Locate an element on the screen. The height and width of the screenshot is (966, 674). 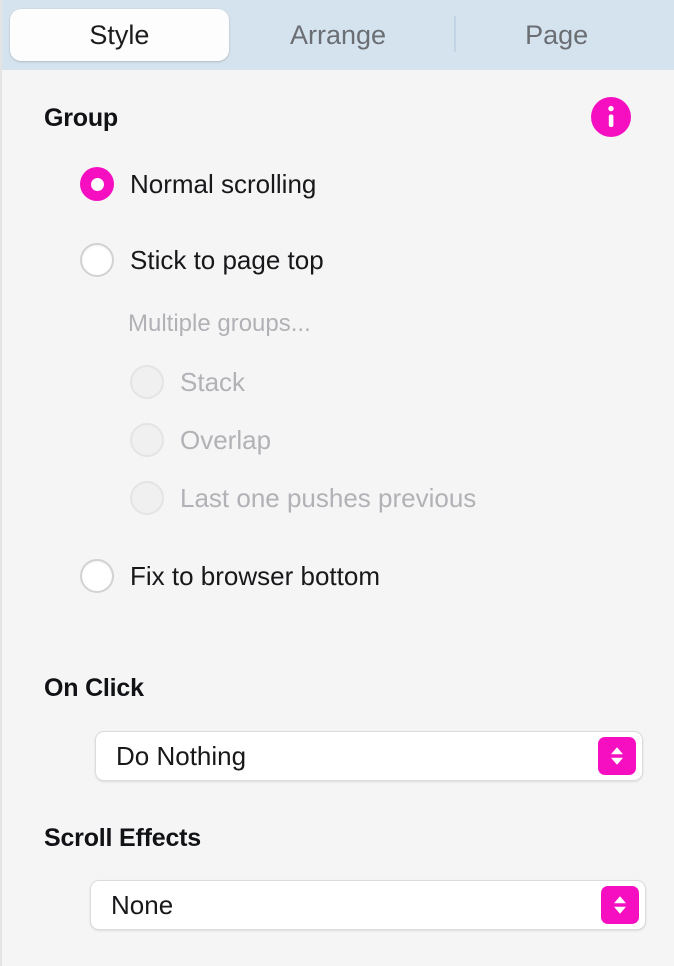
radio-stick-to-page-top is located at coordinates (97, 260).